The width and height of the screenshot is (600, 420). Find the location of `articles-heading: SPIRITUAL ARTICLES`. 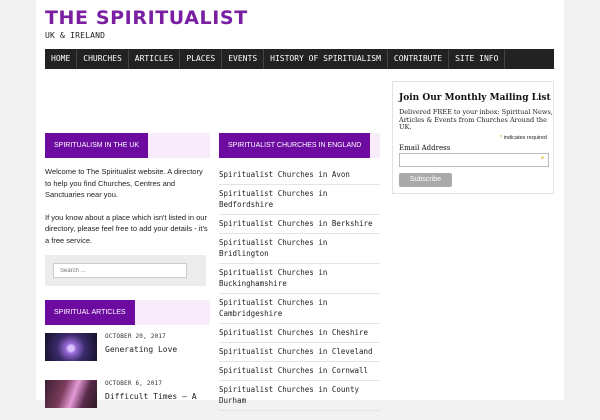

articles-heading: SPIRITUAL ARTICLES is located at coordinates (90, 312).